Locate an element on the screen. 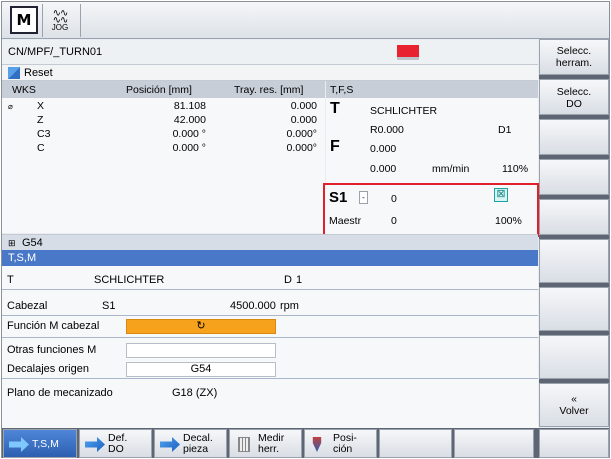 The image size is (611, 459). offset-row: Decalajes origen G54 is located at coordinates (270, 369).